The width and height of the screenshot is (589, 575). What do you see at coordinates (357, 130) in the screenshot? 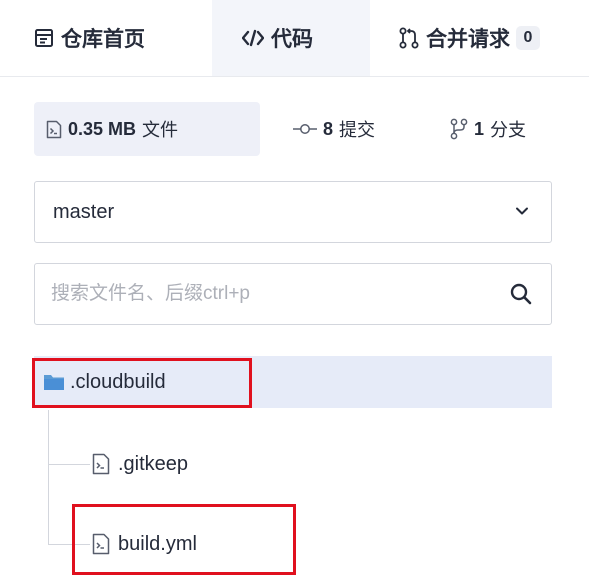
I see `commits-label: 提交` at bounding box center [357, 130].